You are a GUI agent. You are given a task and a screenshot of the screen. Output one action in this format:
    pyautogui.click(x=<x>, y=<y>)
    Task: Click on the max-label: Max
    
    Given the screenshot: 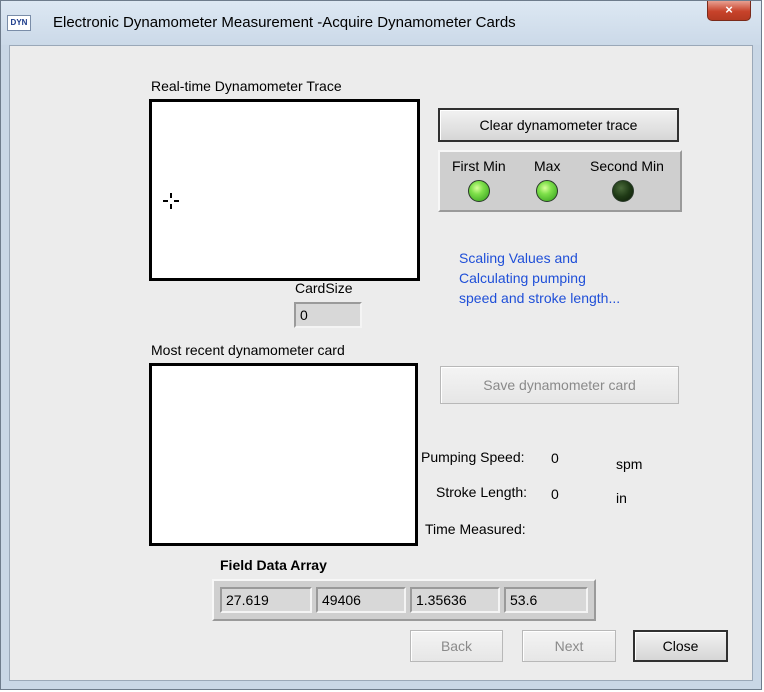 What is the action you would take?
    pyautogui.click(x=547, y=166)
    